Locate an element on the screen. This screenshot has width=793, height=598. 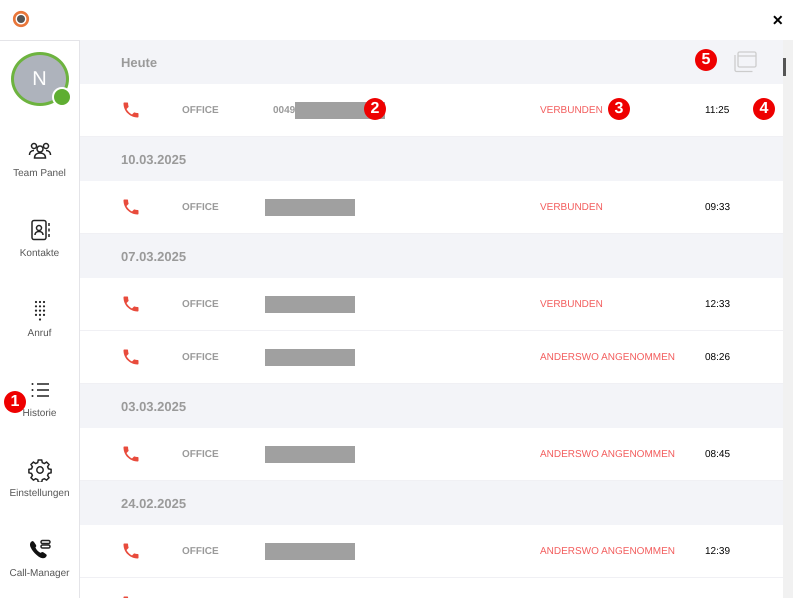
call-time: 12:33 is located at coordinates (717, 304).